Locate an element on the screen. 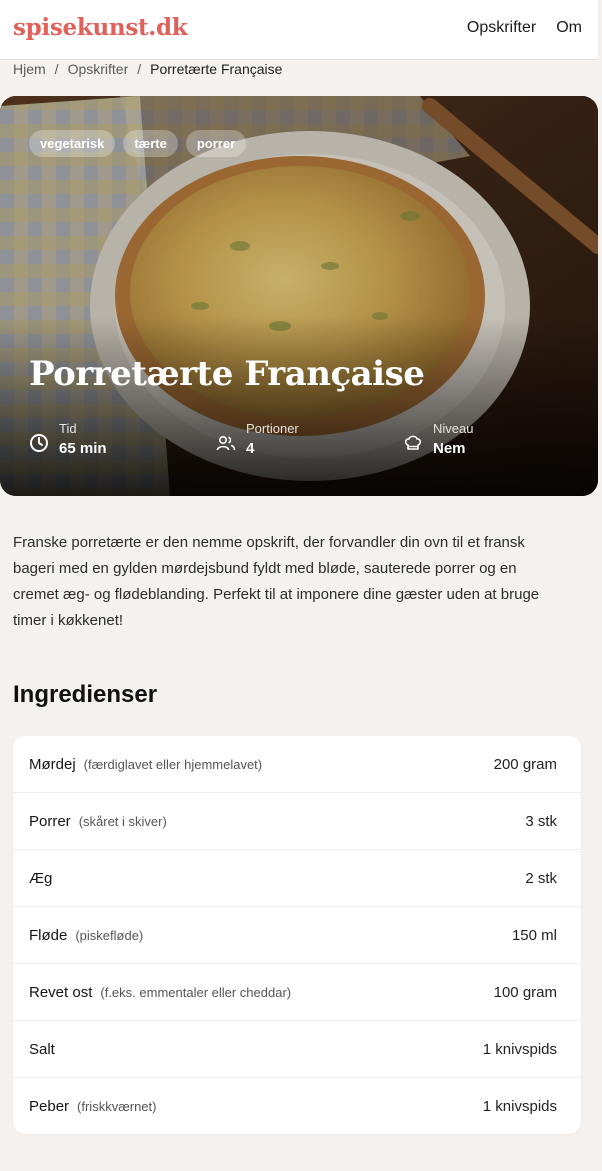 Image resolution: width=602 pixels, height=1171 pixels. ingredient-note: (færdiglavet eller hjemmelavet) is located at coordinates (173, 764).